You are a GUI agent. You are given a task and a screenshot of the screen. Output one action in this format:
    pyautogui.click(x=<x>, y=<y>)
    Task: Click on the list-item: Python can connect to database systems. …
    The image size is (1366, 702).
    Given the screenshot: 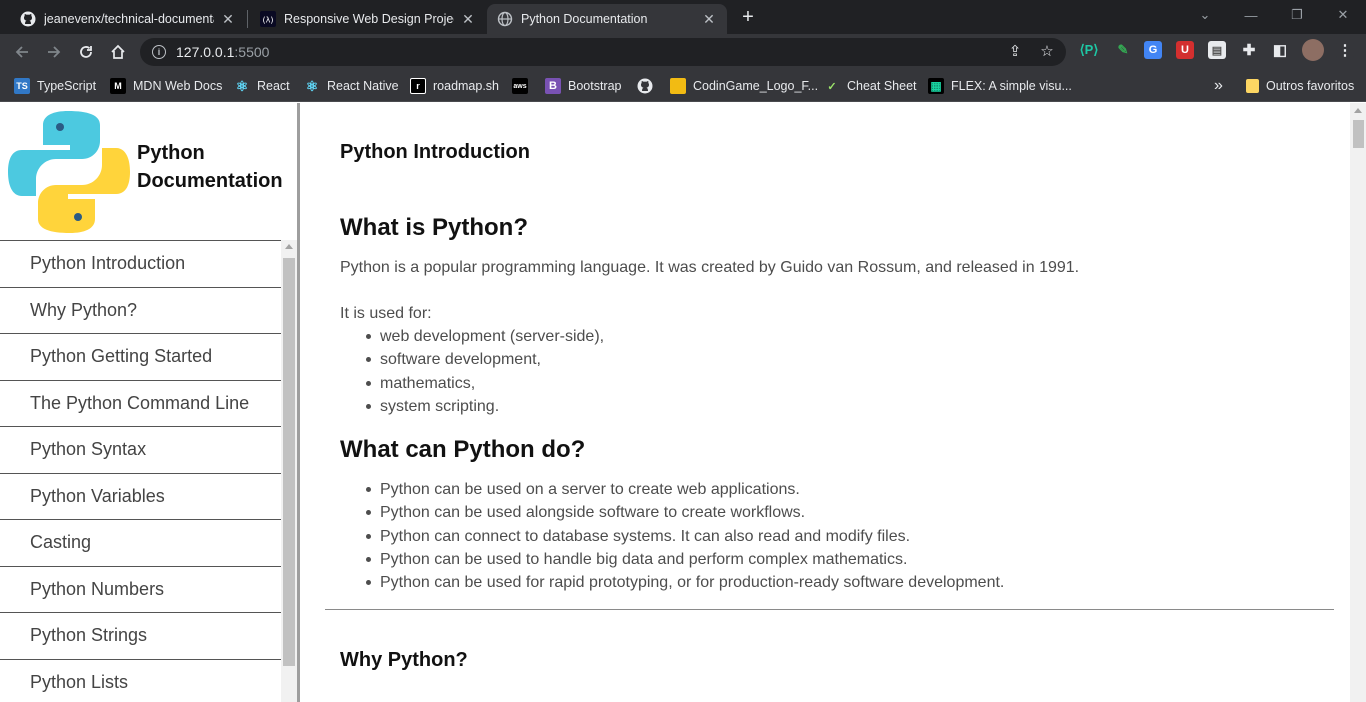 What is the action you would take?
    pyautogui.click(x=684, y=536)
    